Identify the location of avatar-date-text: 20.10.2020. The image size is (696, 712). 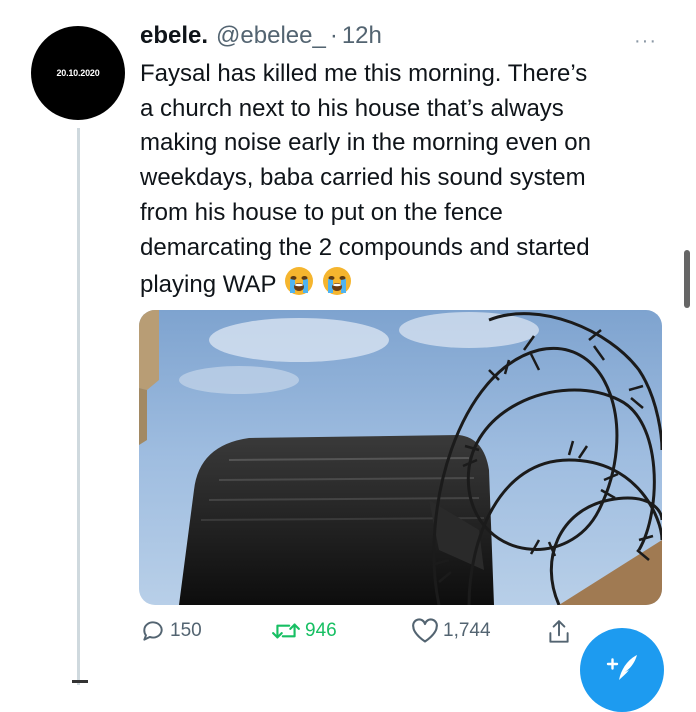
(78, 73).